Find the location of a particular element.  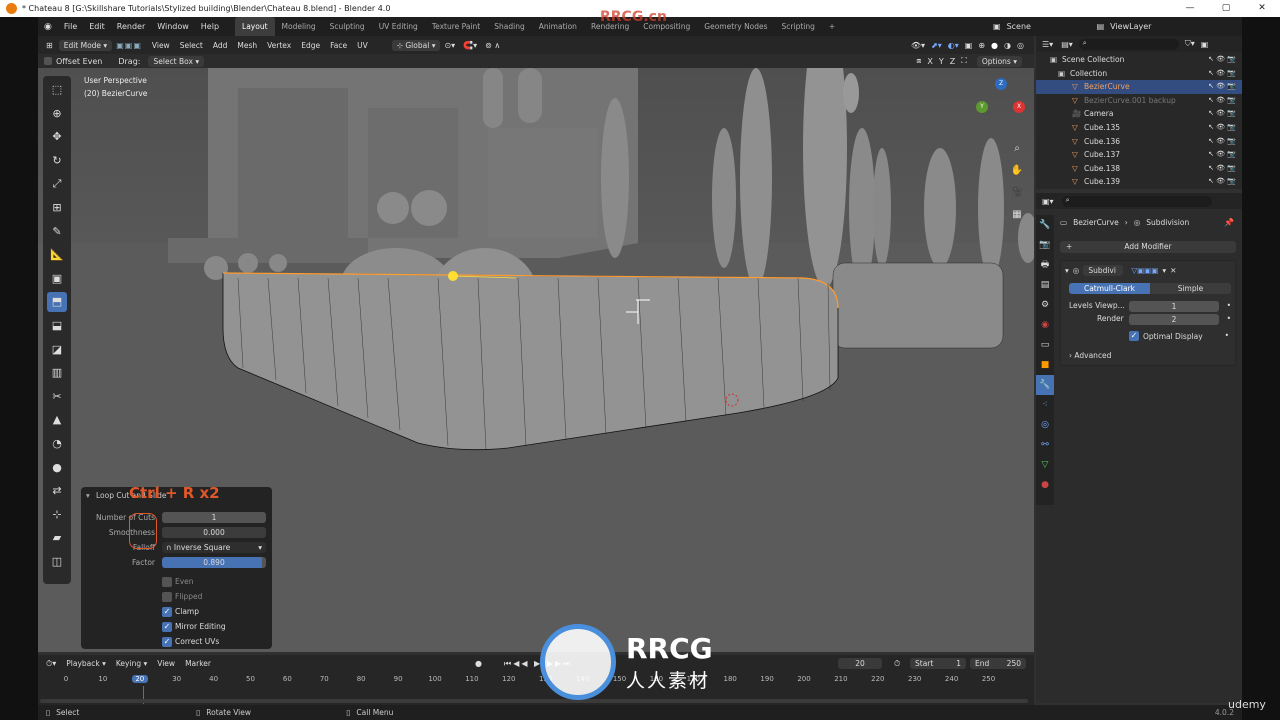

menu-file: File is located at coordinates (70, 26).